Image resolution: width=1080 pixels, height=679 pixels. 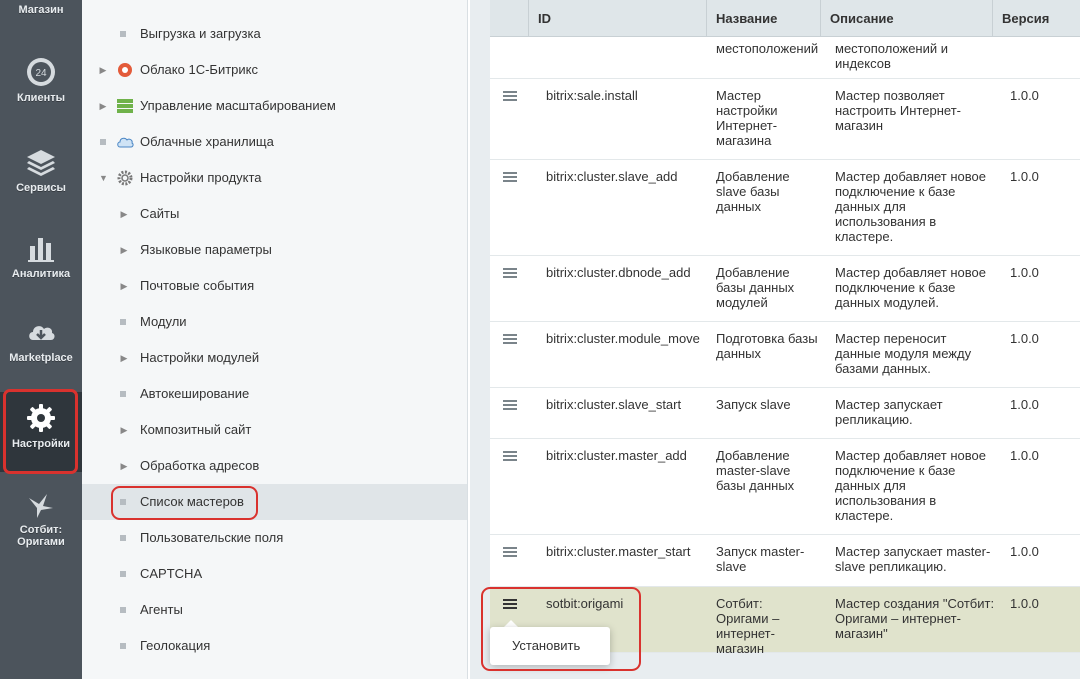 I want to click on tree-item-language-params: ▶ Языковые параметры, so click(x=274, y=250).